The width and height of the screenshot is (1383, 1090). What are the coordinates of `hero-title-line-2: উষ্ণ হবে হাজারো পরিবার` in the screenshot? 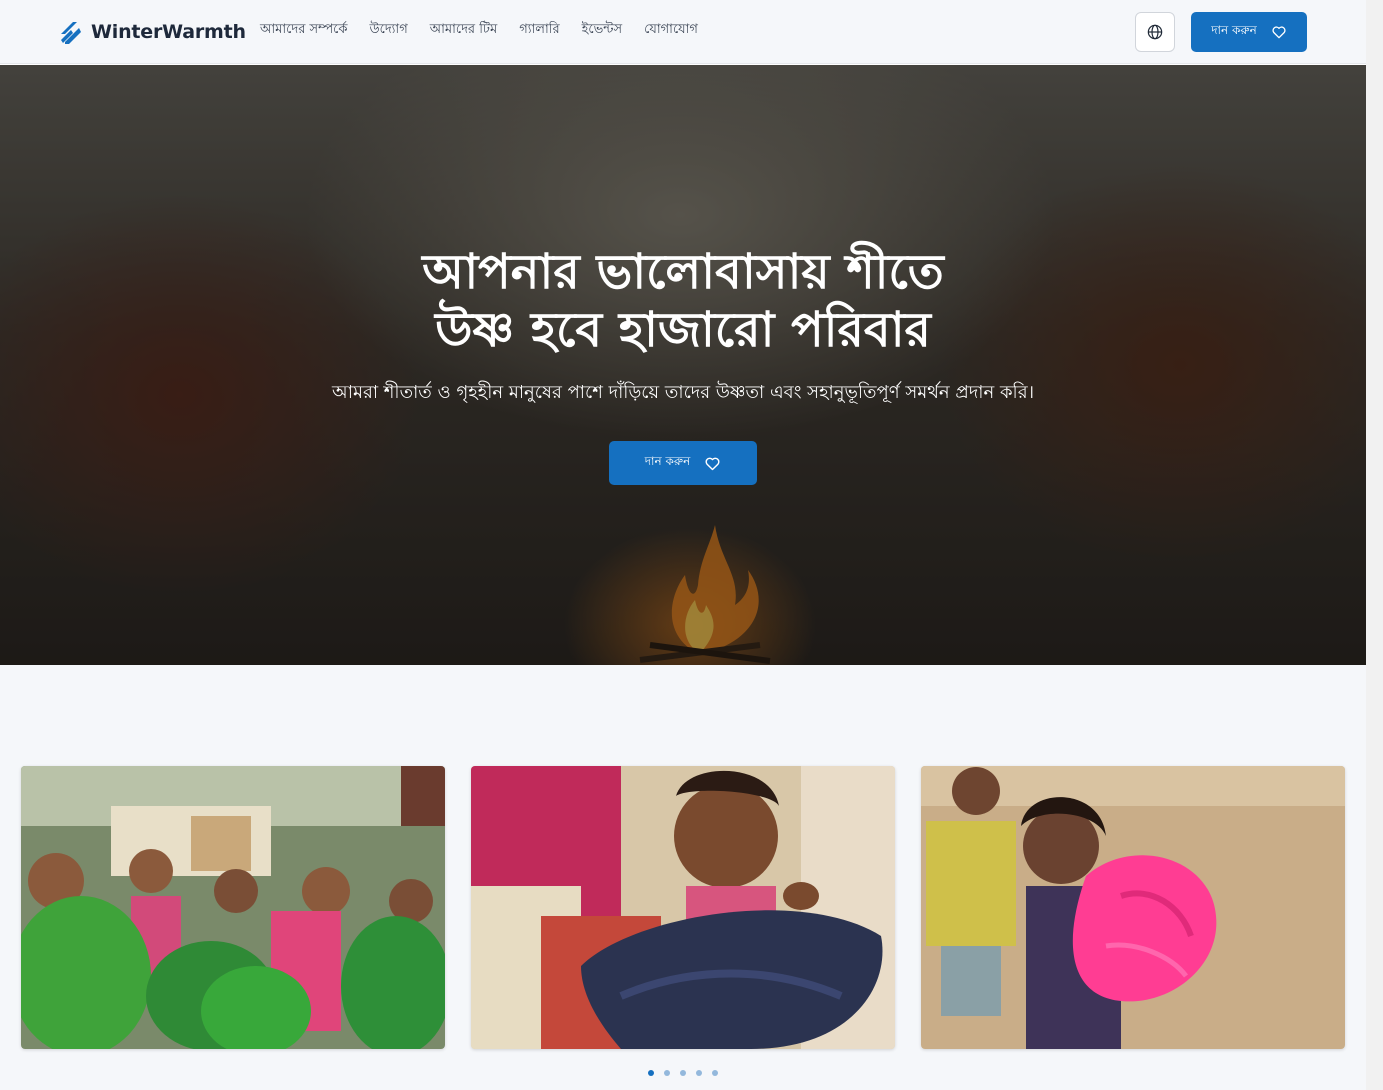 It's located at (683, 330).